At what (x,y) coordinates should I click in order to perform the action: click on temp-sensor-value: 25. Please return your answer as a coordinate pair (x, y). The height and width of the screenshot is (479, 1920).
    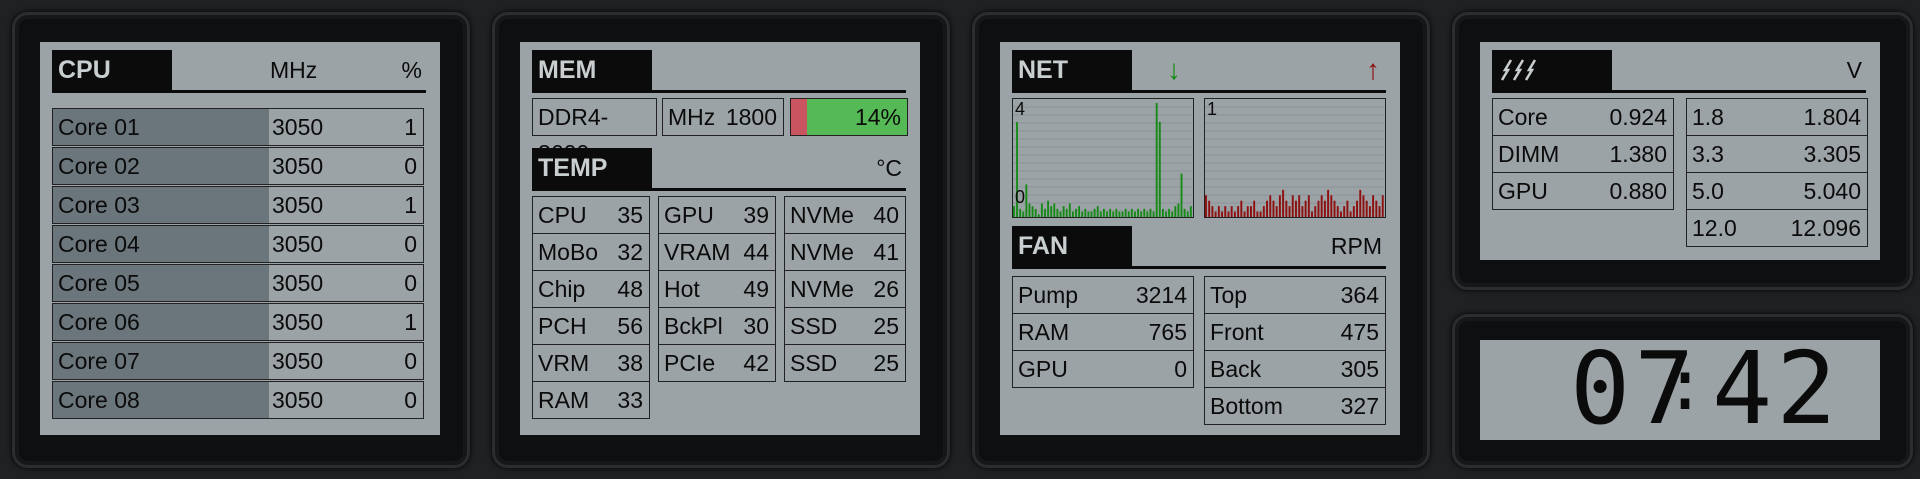
    Looking at the image, I should click on (886, 363).